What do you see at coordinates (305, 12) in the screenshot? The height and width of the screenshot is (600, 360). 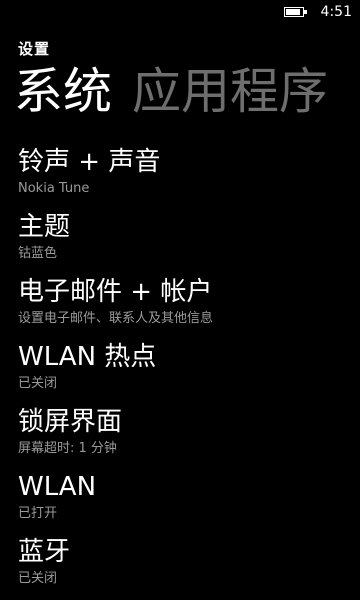 I see `battery-tip` at bounding box center [305, 12].